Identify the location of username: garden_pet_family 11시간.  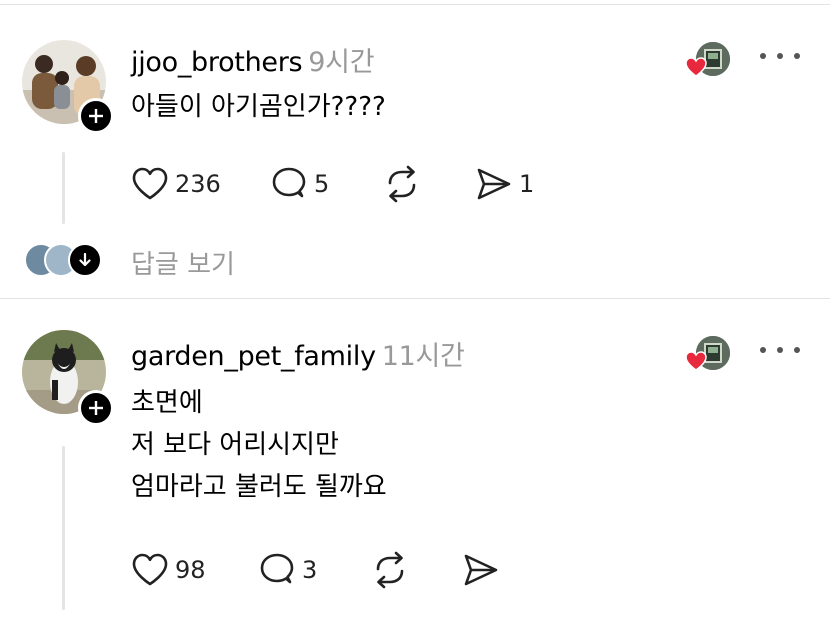
(298, 353).